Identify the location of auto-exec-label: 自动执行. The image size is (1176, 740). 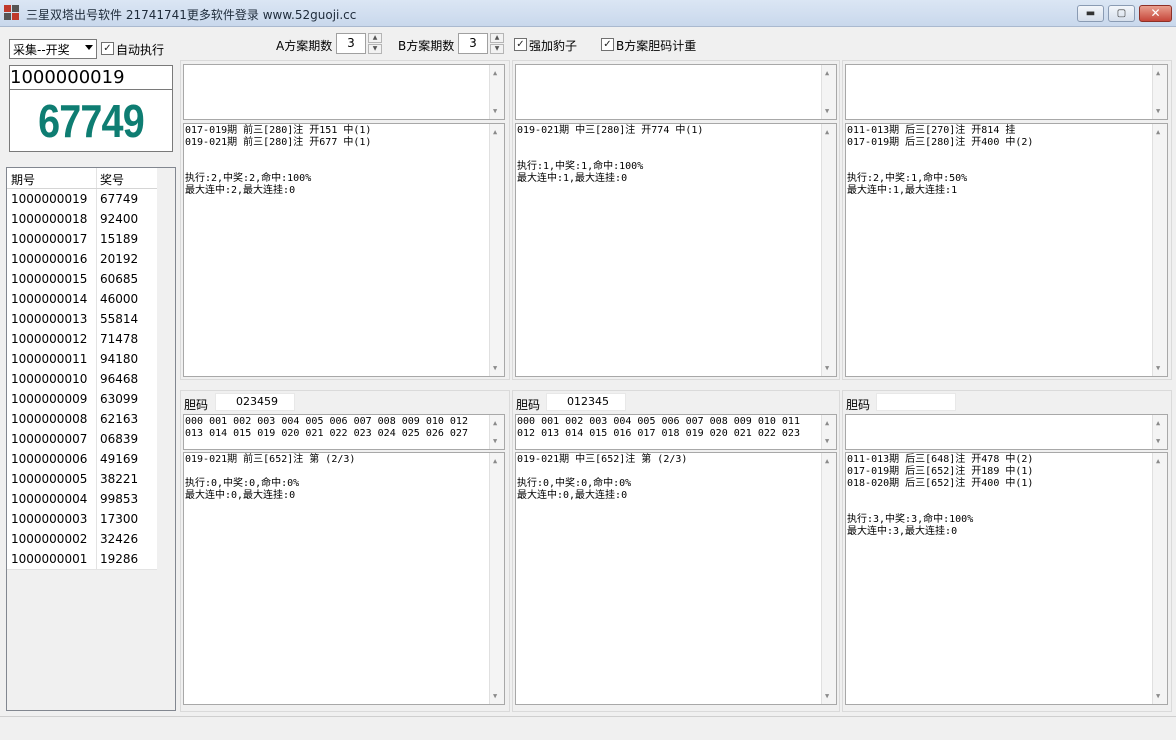
(140, 50).